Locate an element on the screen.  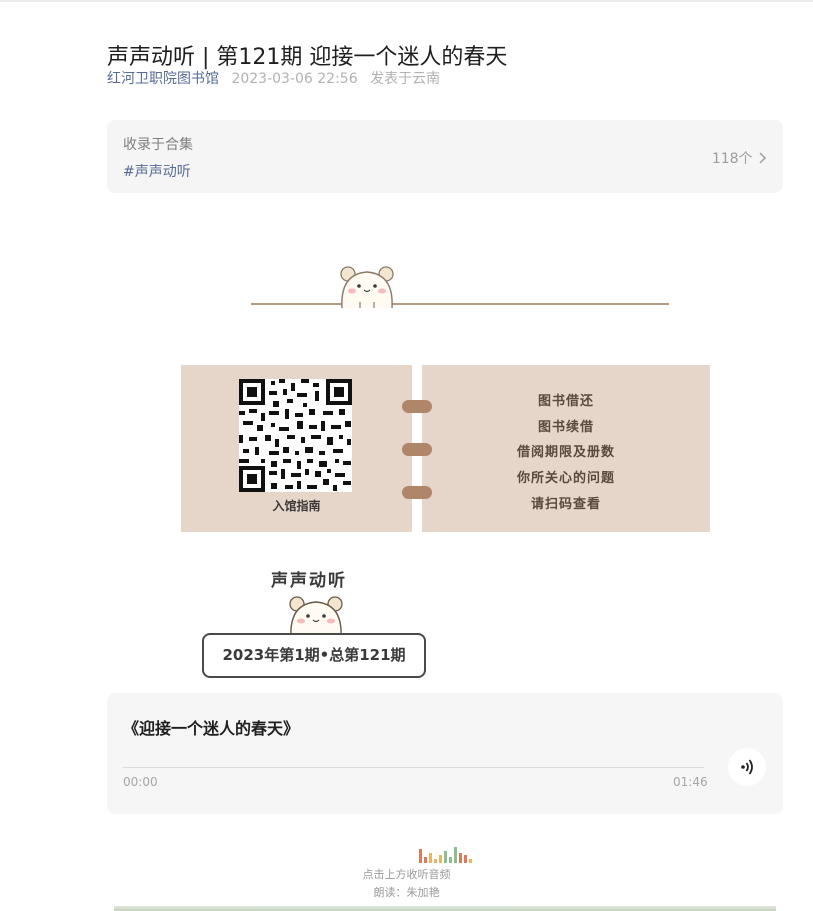
collection-count: 118个 is located at coordinates (739, 158).